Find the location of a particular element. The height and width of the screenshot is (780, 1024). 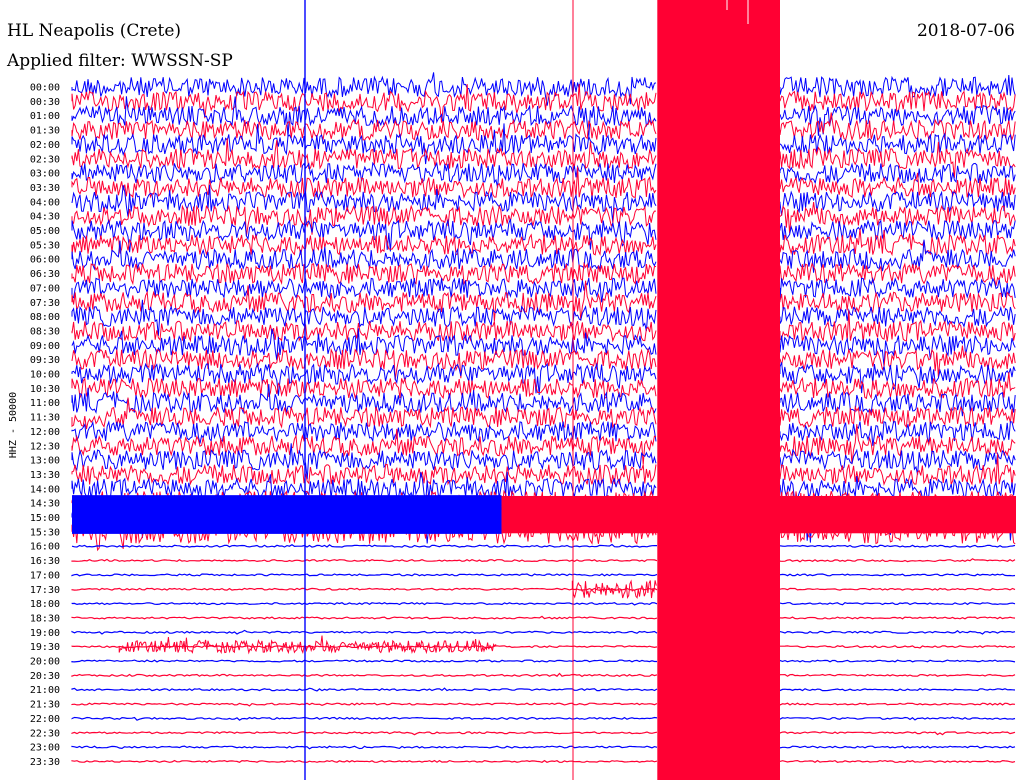

hour-label: 07:00 is located at coordinates (45, 288).